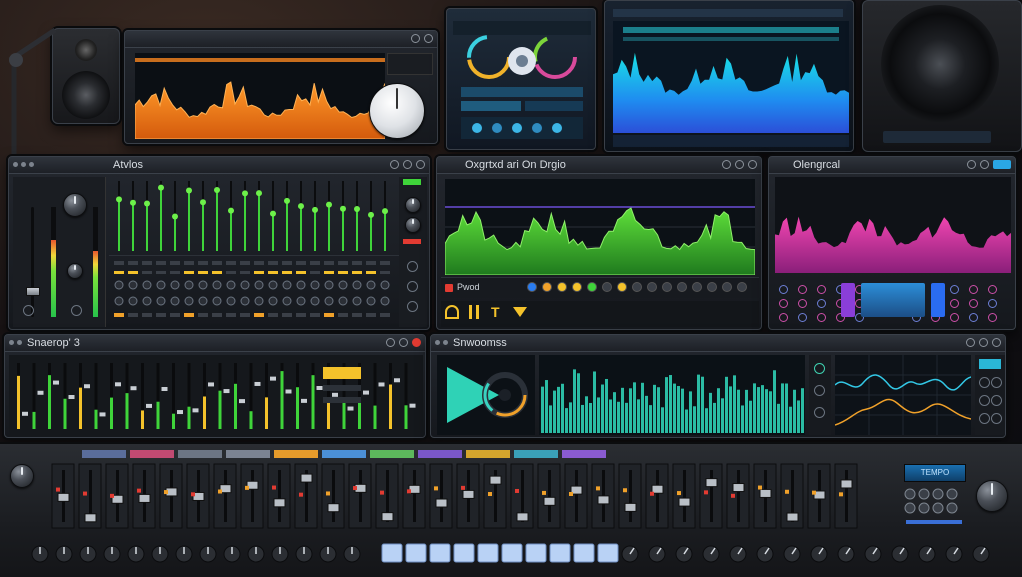  I want to click on channel-send-knob, so click(259, 301).